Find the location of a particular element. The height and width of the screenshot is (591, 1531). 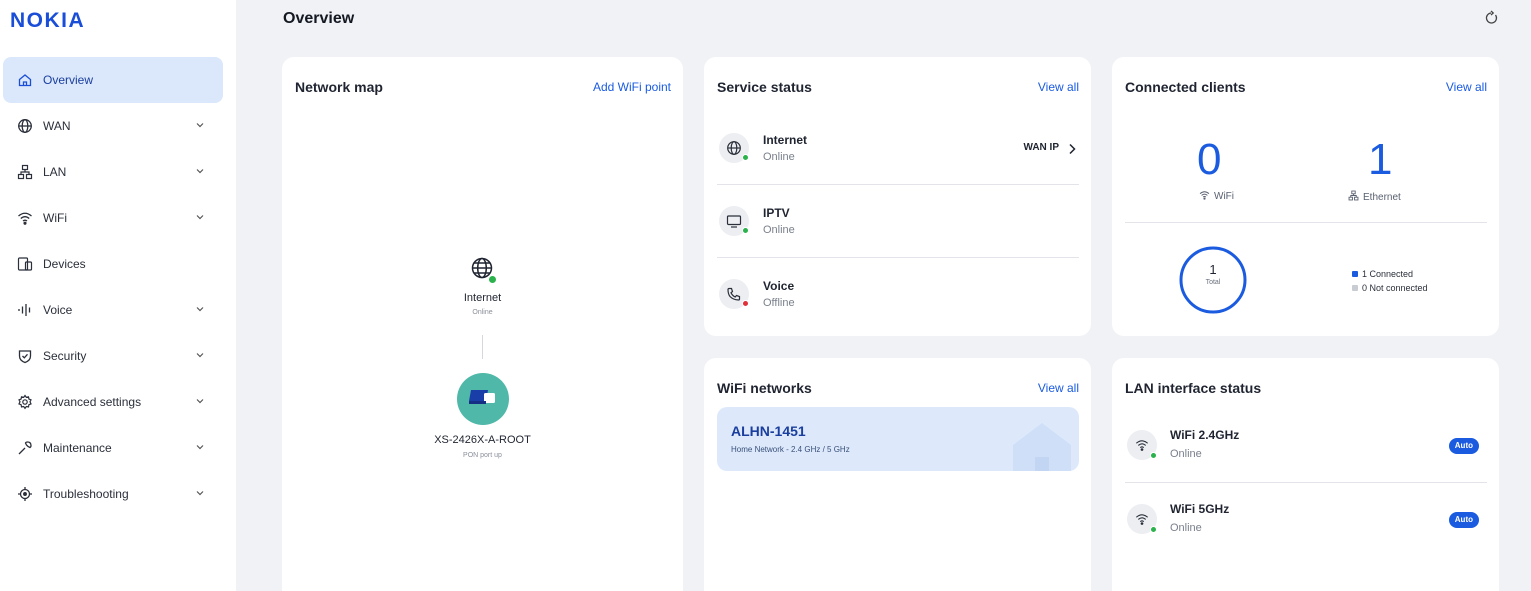

refresh-icon is located at coordinates (1491, 18).